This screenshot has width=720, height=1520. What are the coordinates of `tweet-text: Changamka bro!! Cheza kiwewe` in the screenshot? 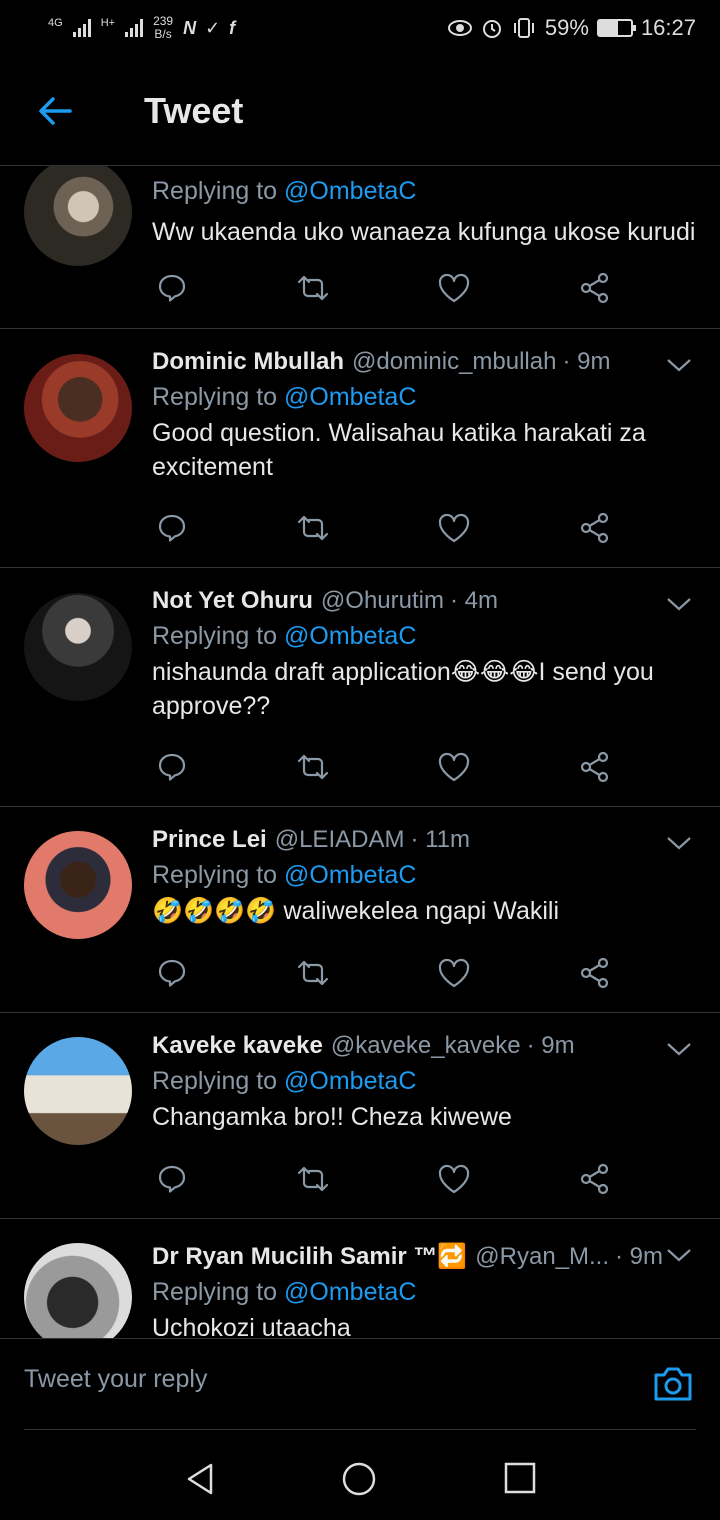 It's located at (332, 1117).